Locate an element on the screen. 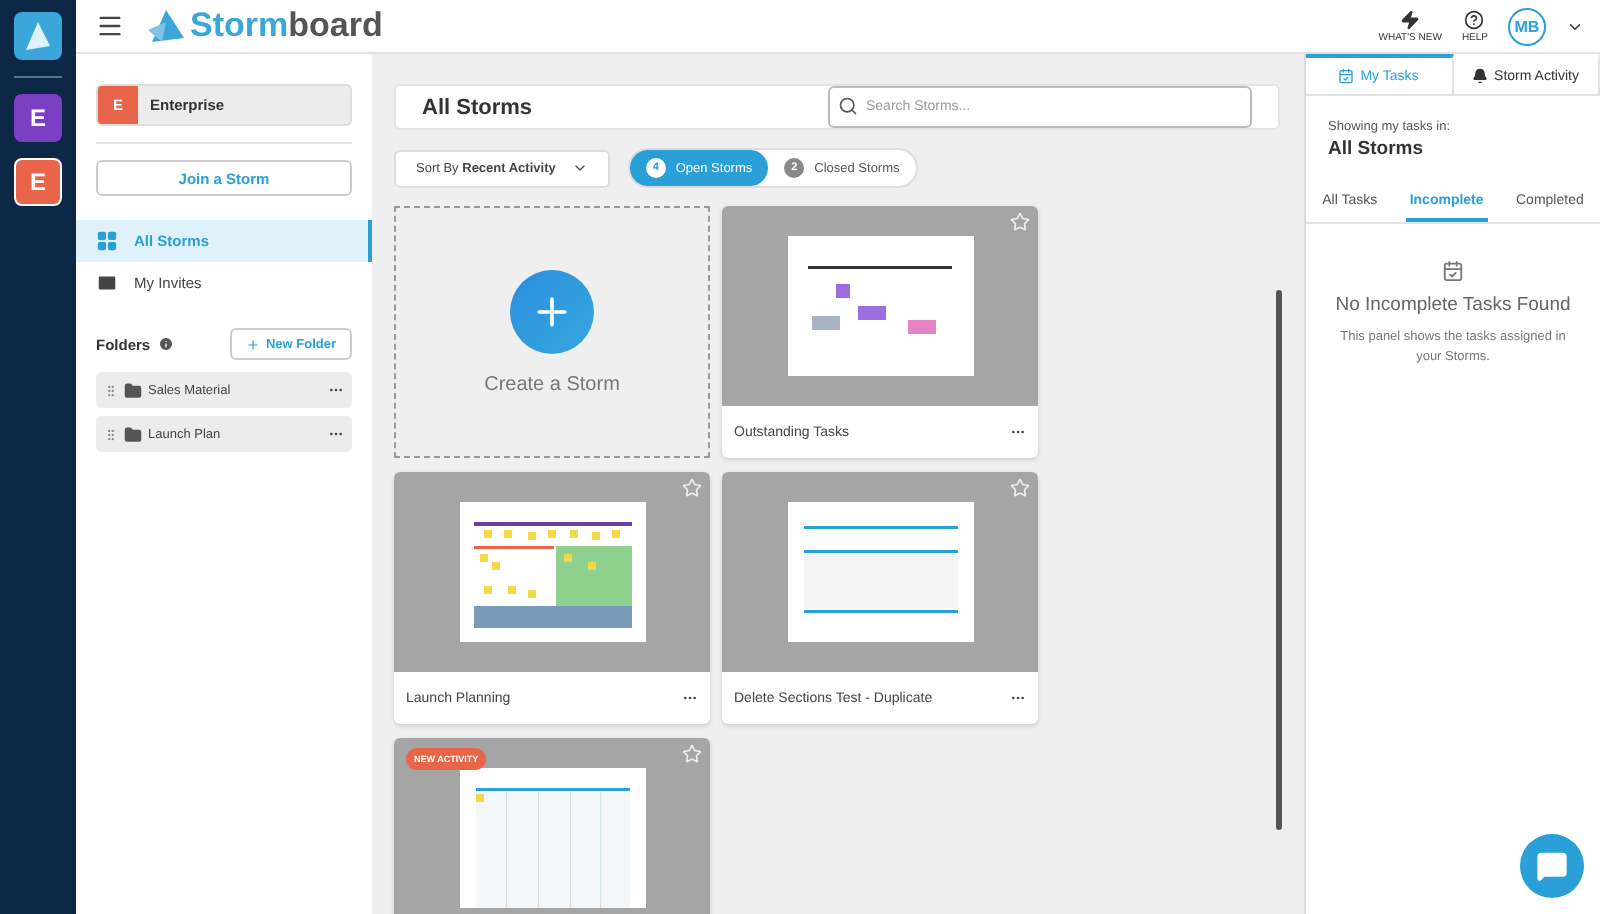  chat-button is located at coordinates (1552, 866).